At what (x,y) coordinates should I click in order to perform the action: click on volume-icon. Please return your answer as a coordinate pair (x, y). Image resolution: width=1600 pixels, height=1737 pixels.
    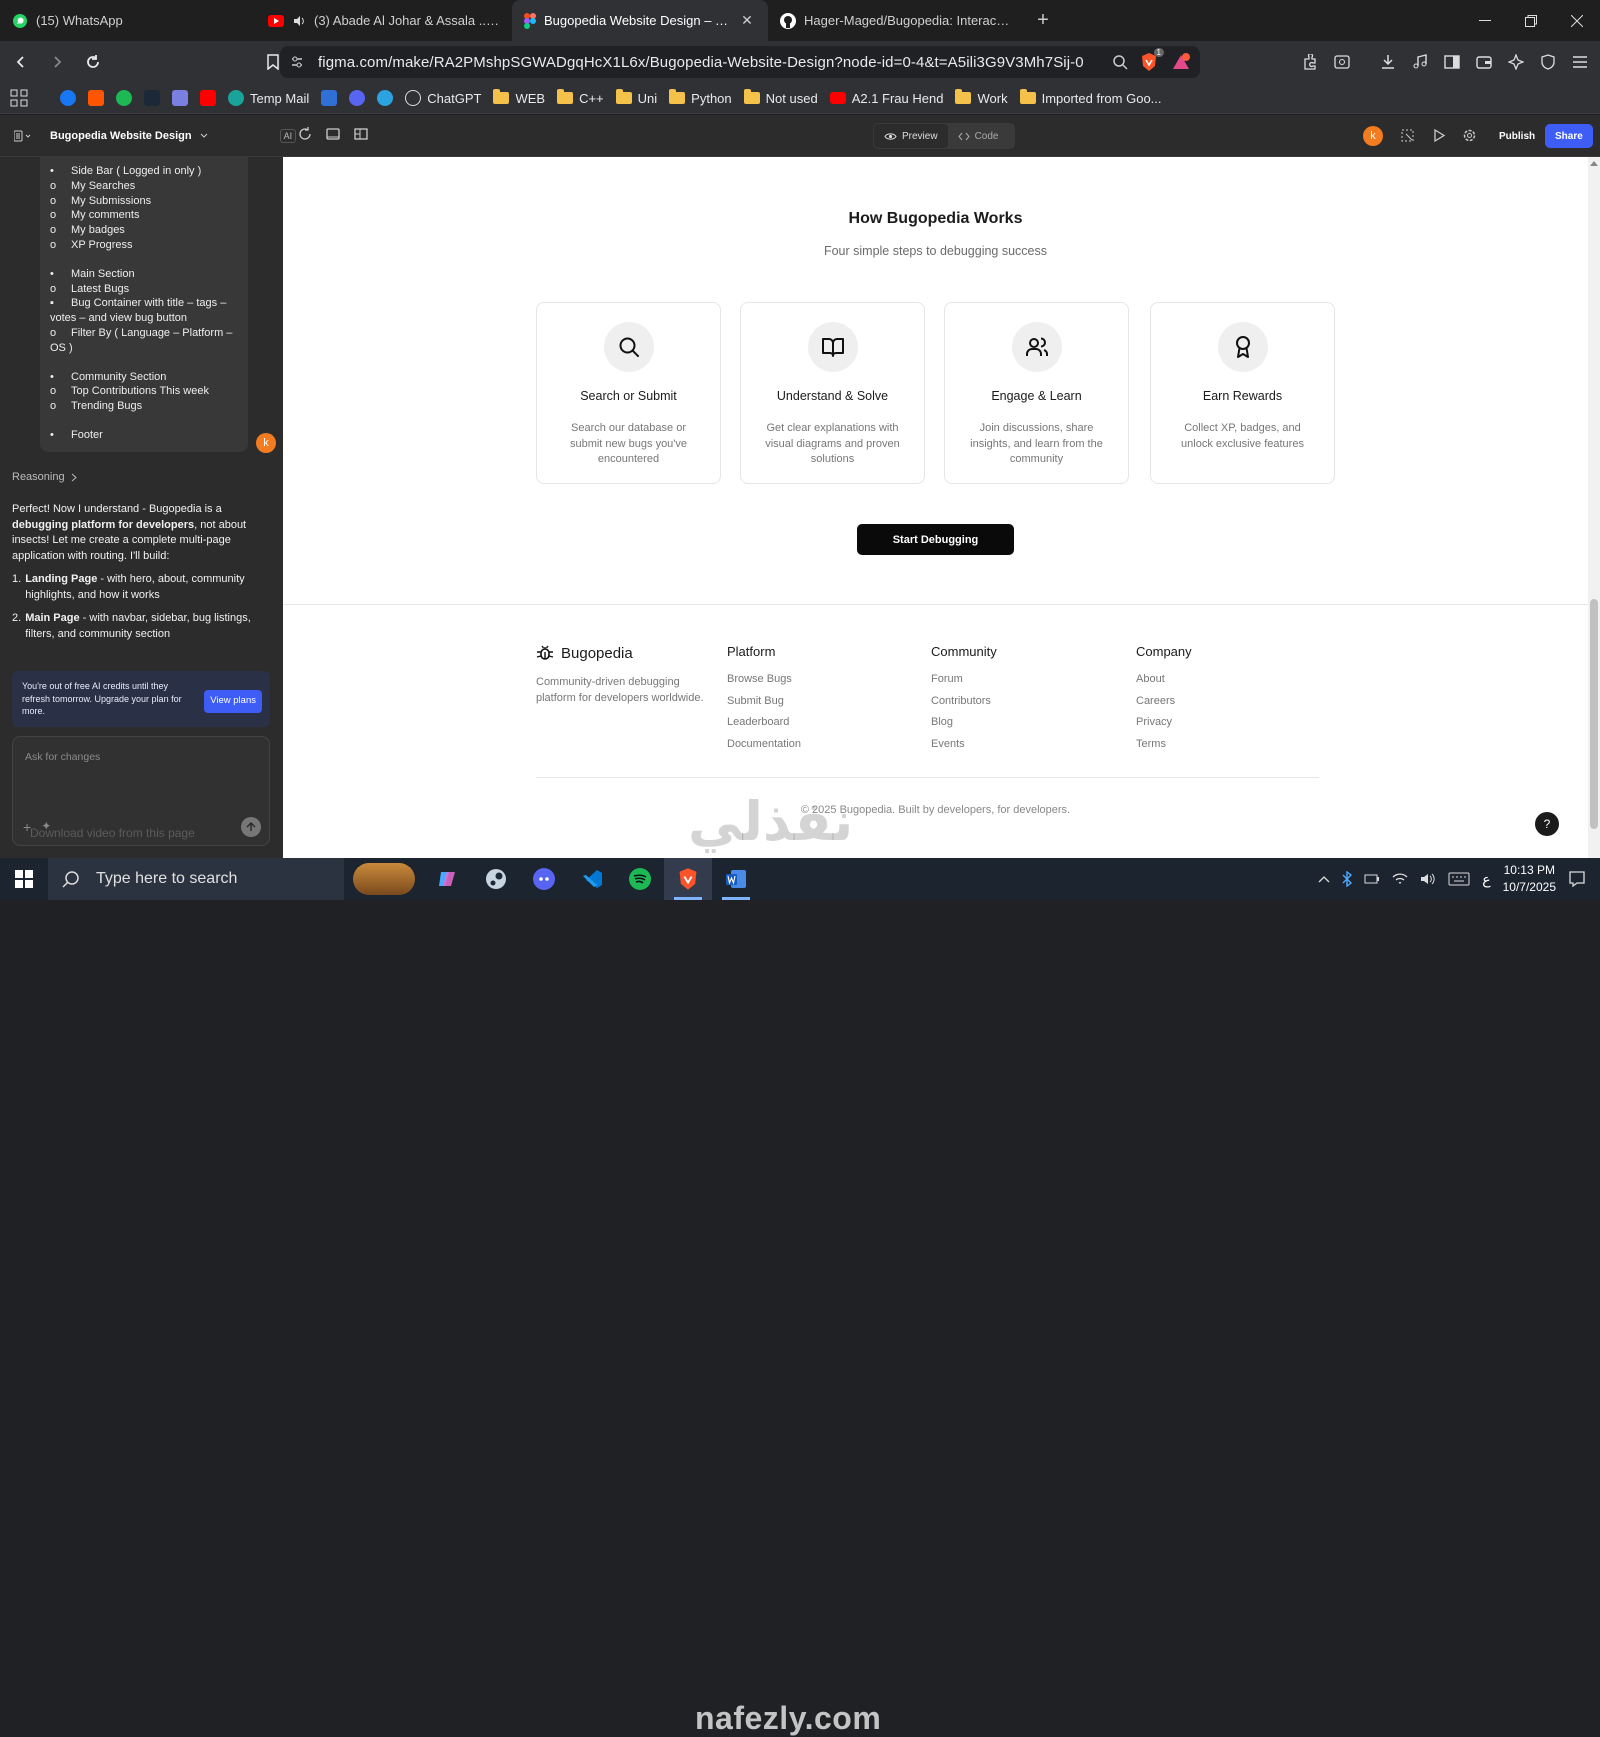
    Looking at the image, I should click on (1428, 879).